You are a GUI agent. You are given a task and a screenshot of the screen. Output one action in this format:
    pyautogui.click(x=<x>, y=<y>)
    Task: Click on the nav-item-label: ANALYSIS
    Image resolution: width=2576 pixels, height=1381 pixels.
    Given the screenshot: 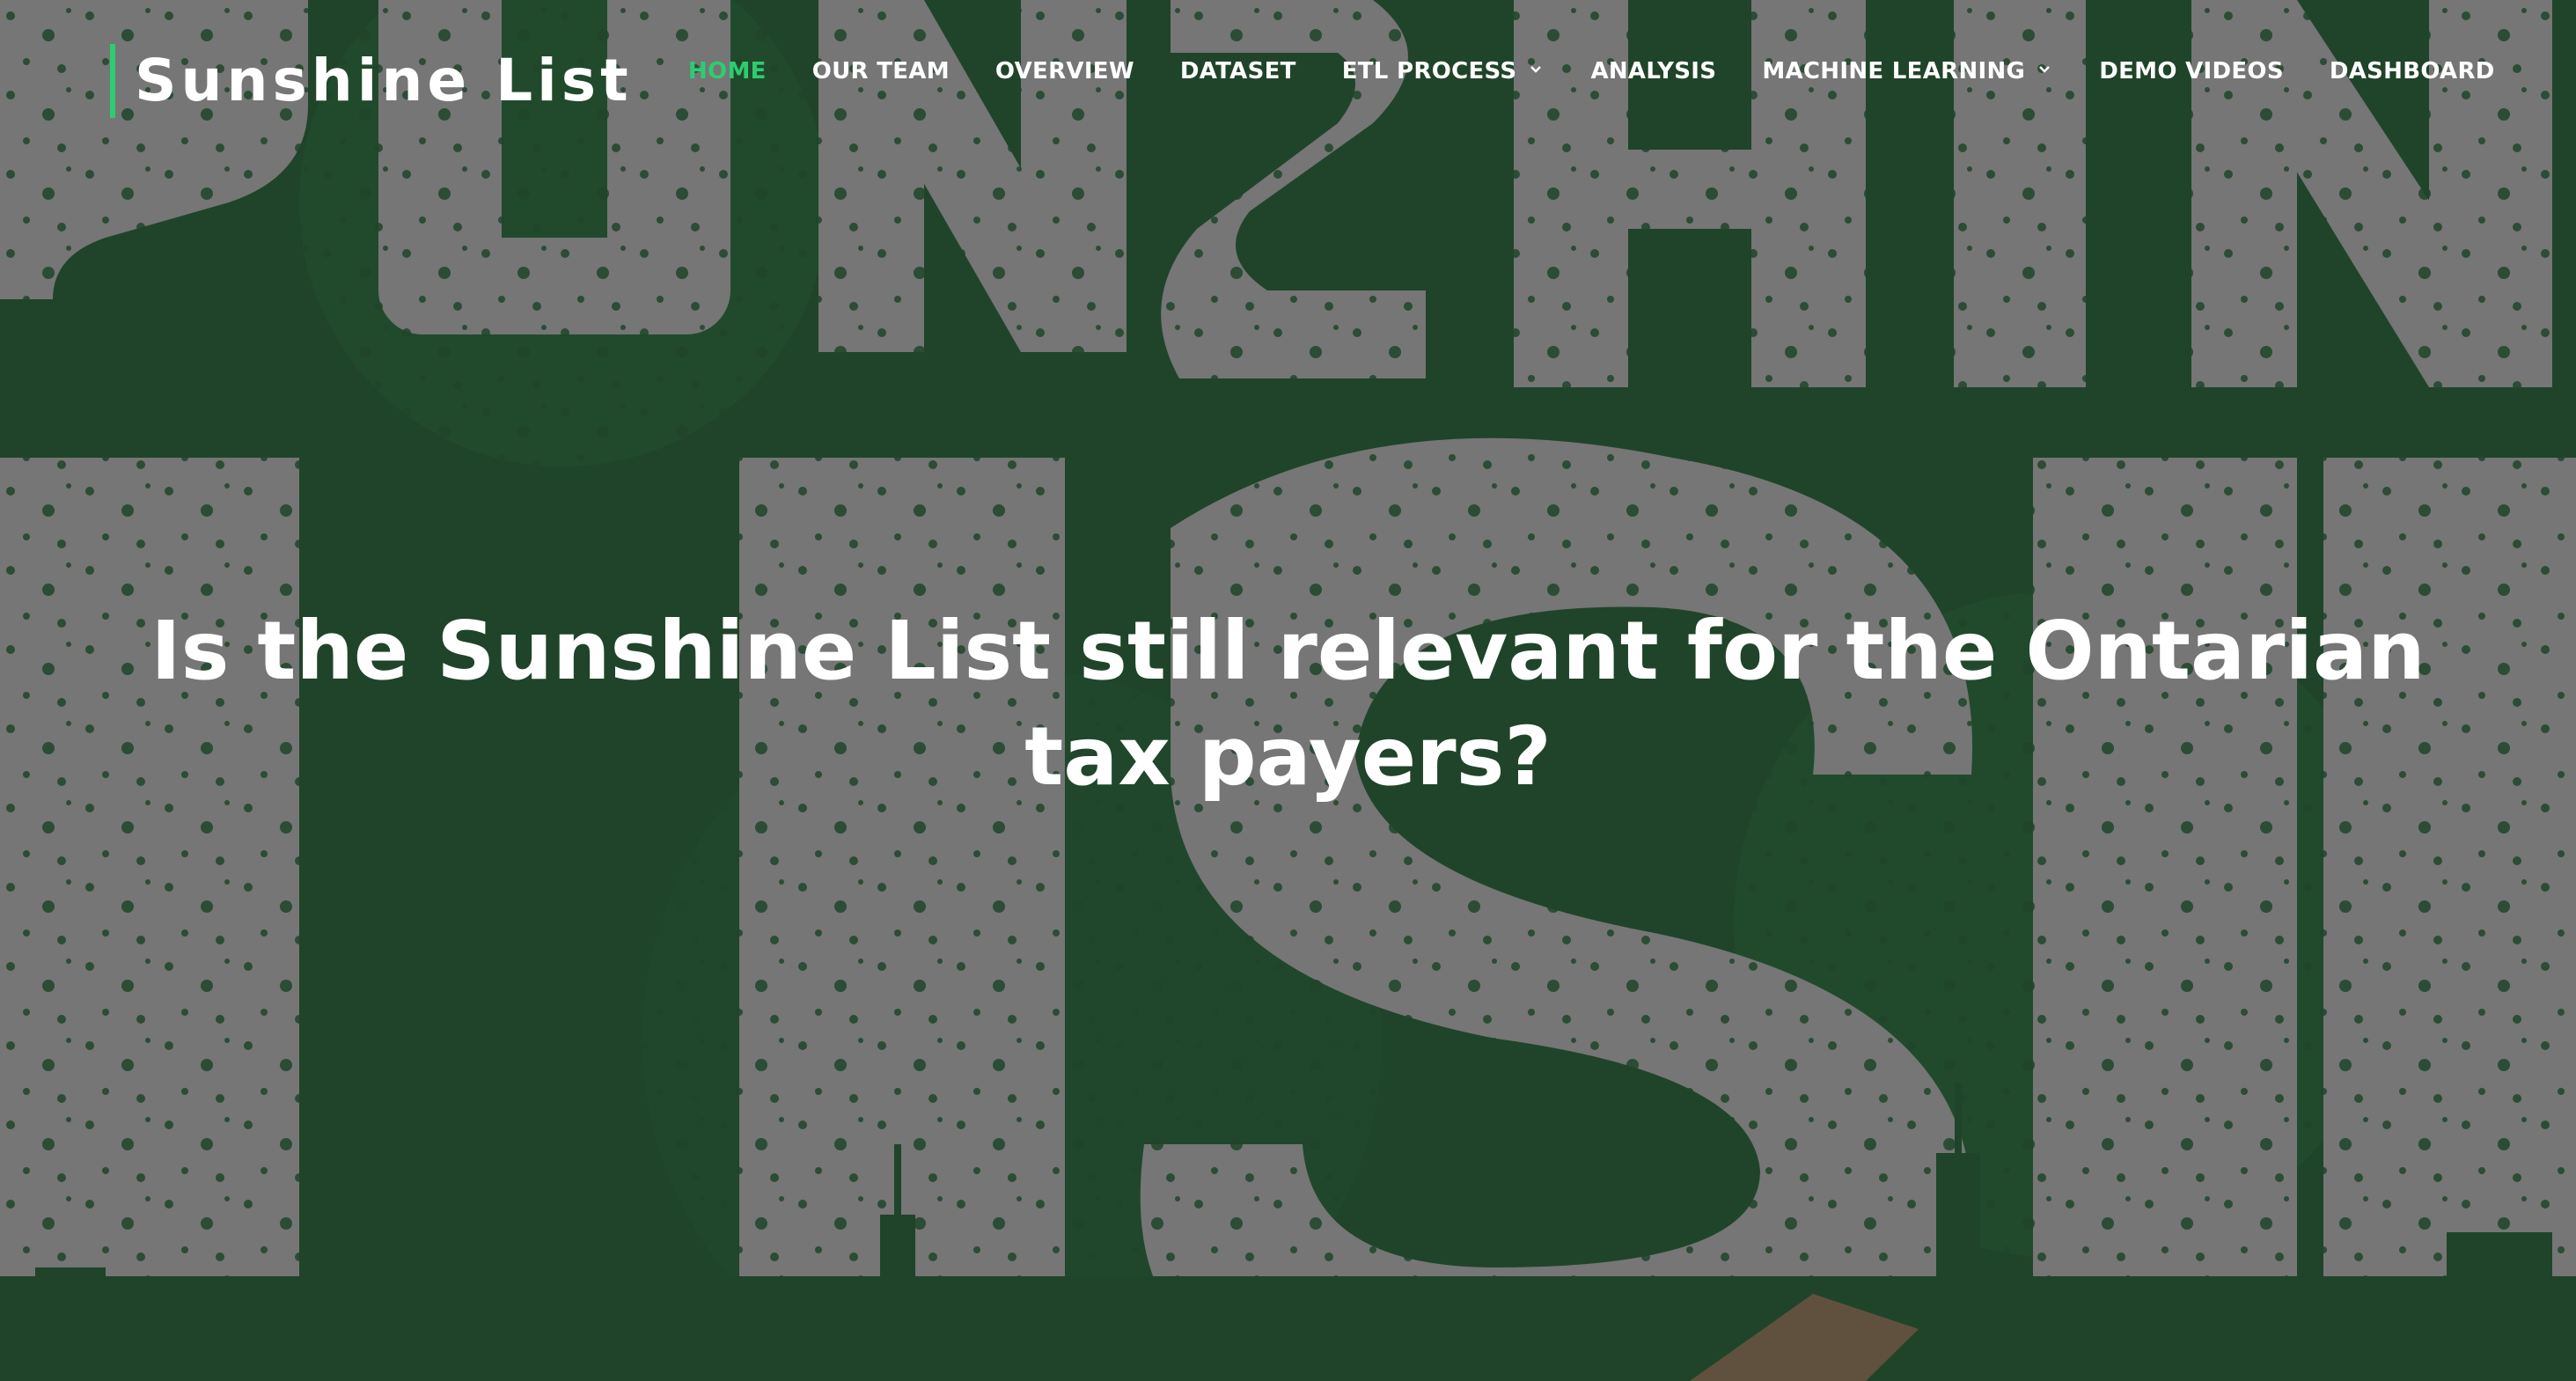 What is the action you would take?
    pyautogui.click(x=1653, y=71)
    